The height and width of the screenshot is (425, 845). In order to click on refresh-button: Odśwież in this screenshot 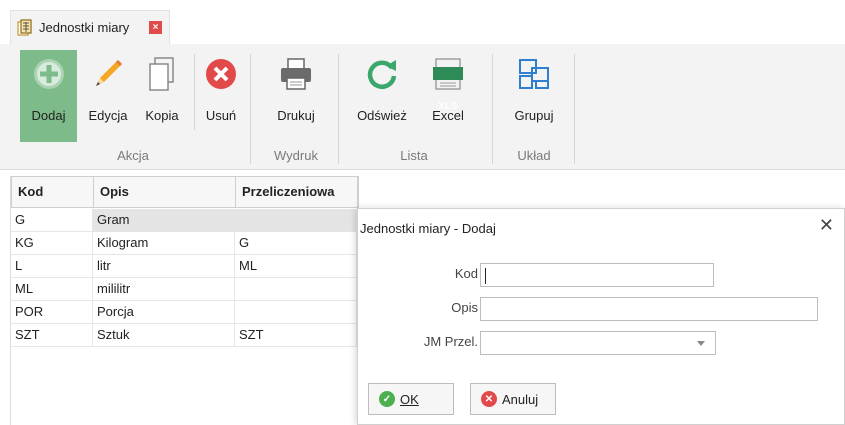, I will do `click(382, 96)`.